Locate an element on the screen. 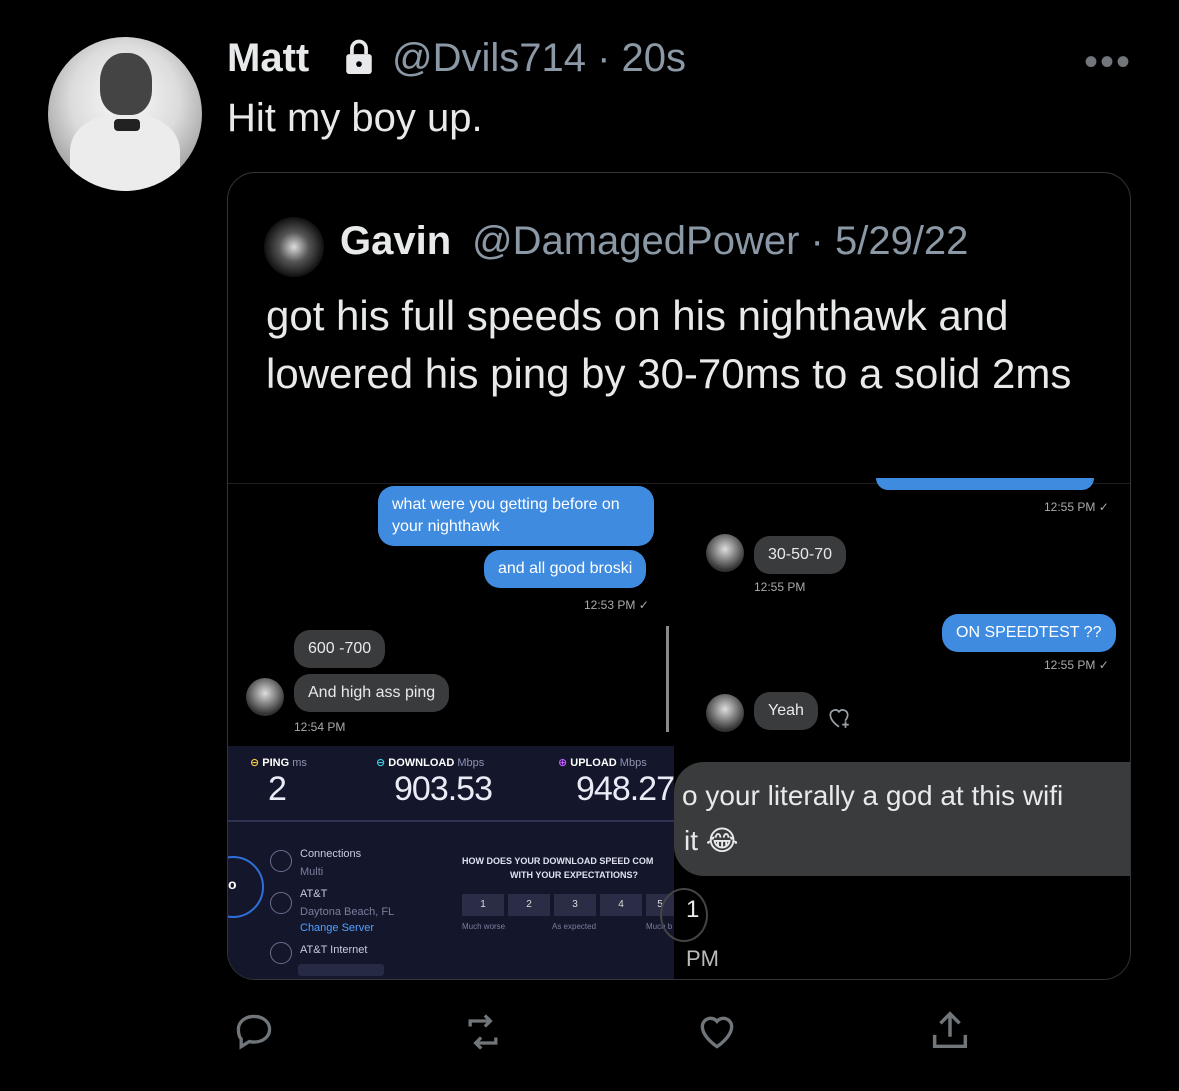  globe-icon is located at coordinates (281, 903).